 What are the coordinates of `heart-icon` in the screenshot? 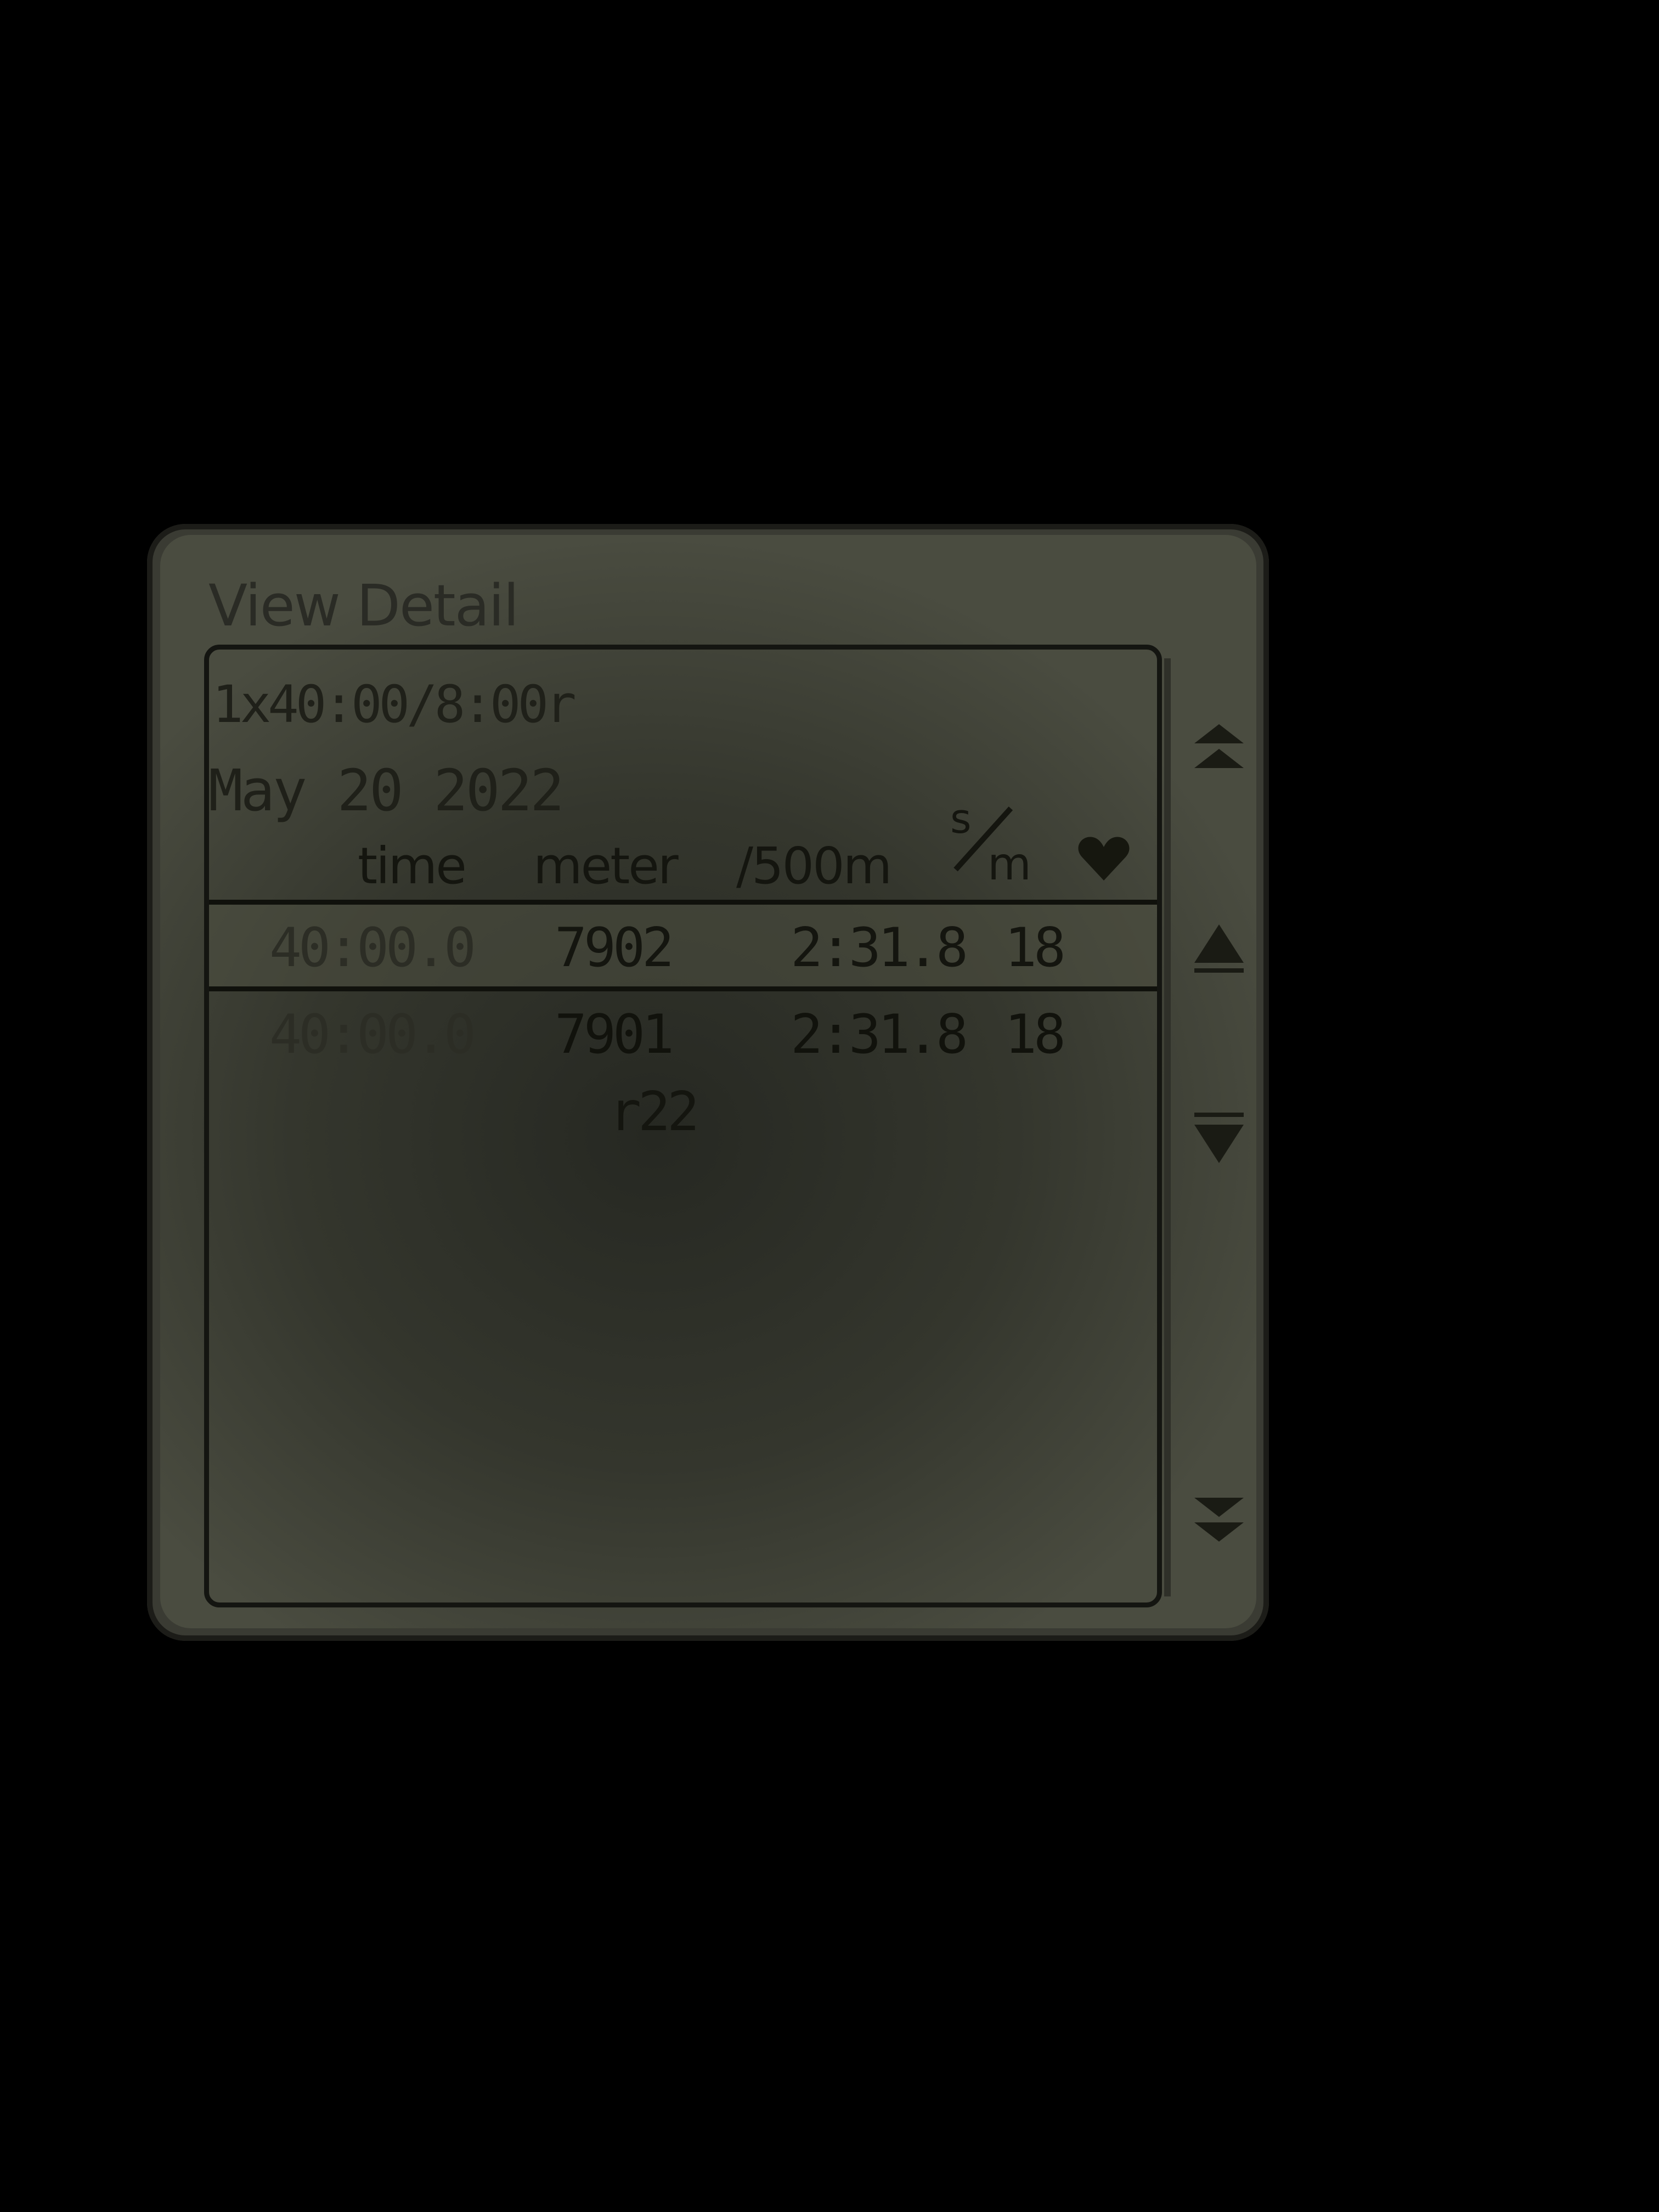 It's located at (1104, 859).